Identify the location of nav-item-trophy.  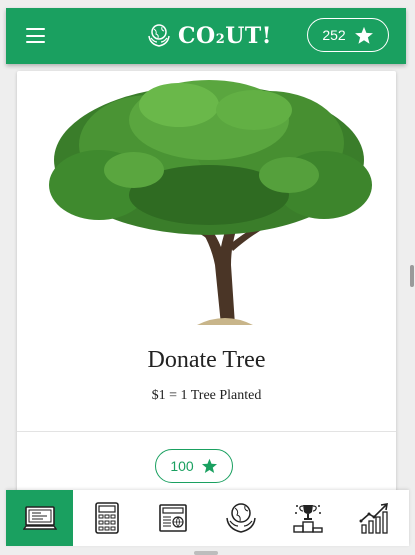
(308, 518).